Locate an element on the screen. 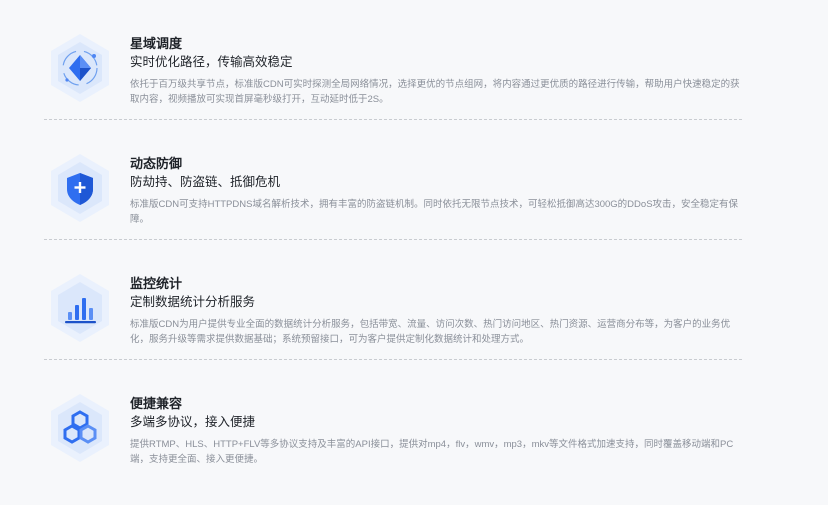  feature-title: 星域调度 is located at coordinates (156, 43).